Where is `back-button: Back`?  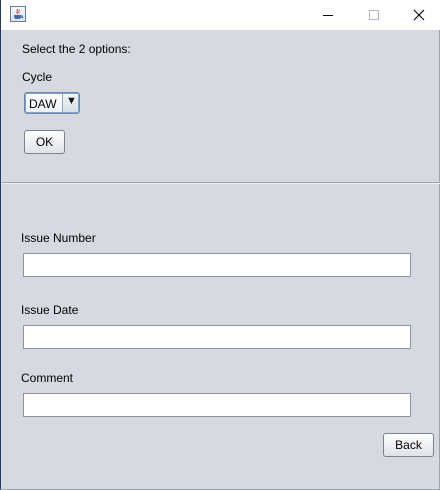 back-button: Back is located at coordinates (408, 445).